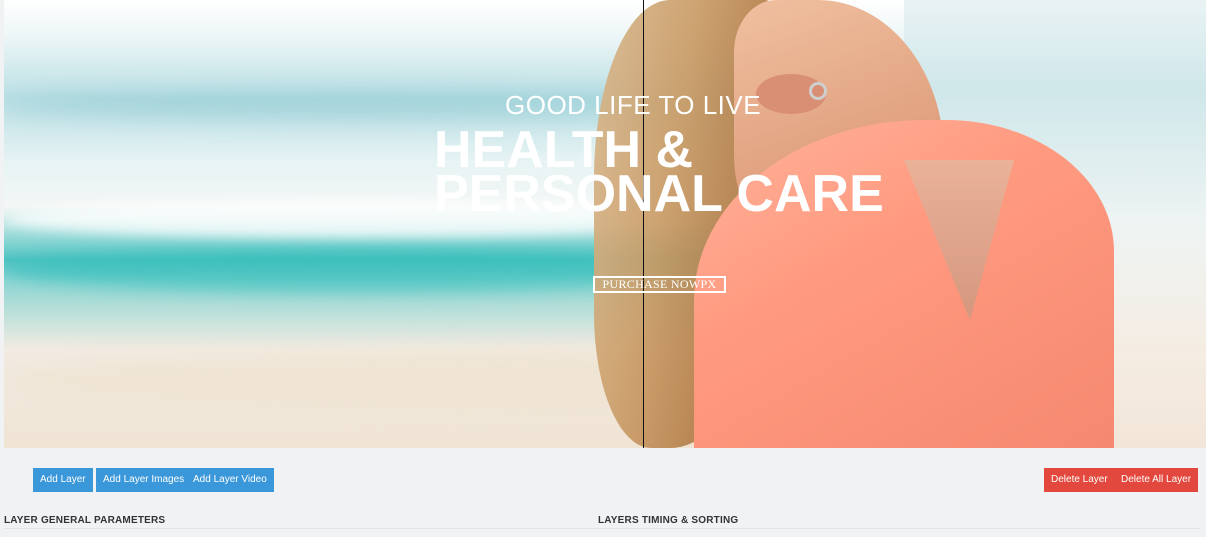 The image size is (1206, 537). I want to click on layer-purchase-button: PURCHASE NOWPX, so click(659, 284).